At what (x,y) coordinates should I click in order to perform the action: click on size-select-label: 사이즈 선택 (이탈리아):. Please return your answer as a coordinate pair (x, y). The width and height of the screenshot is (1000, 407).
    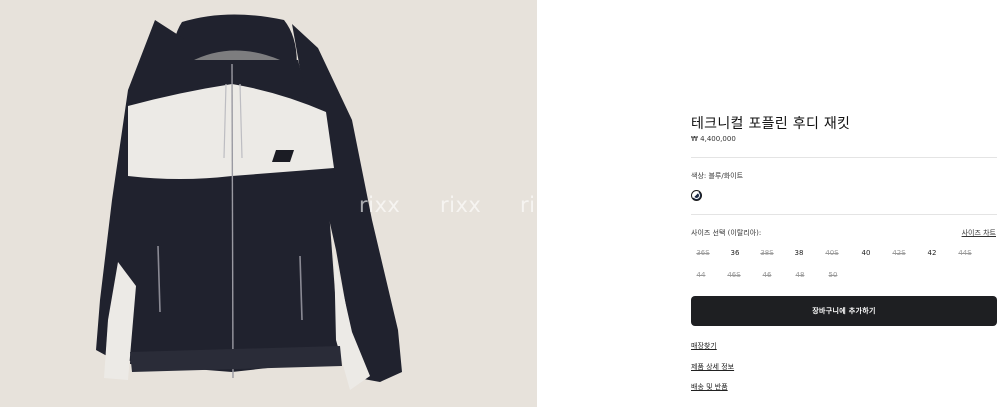
    Looking at the image, I should click on (726, 233).